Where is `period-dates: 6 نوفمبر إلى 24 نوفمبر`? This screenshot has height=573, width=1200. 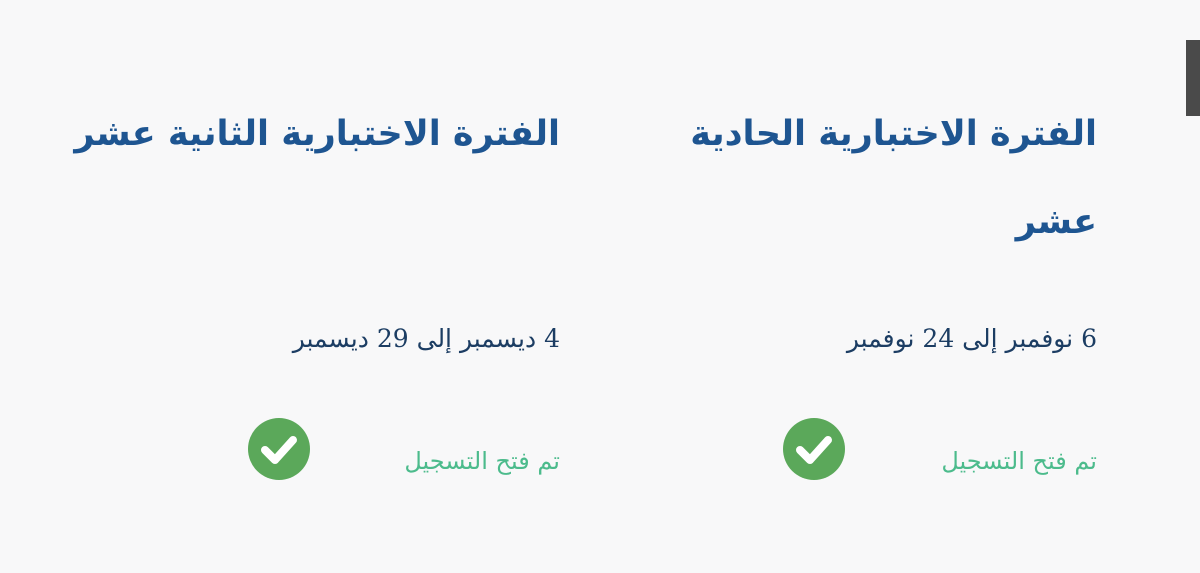
period-dates: 6 نوفمبر إلى 24 نوفمبر is located at coordinates (971, 338).